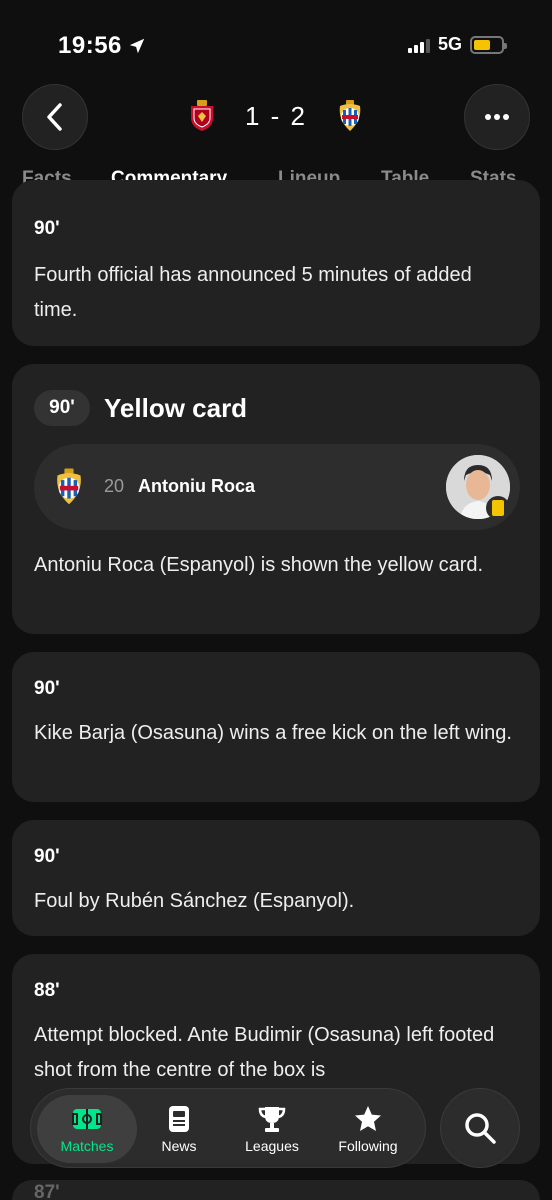 Image resolution: width=552 pixels, height=1200 pixels. What do you see at coordinates (498, 508) in the screenshot?
I see `yellow-card-icon` at bounding box center [498, 508].